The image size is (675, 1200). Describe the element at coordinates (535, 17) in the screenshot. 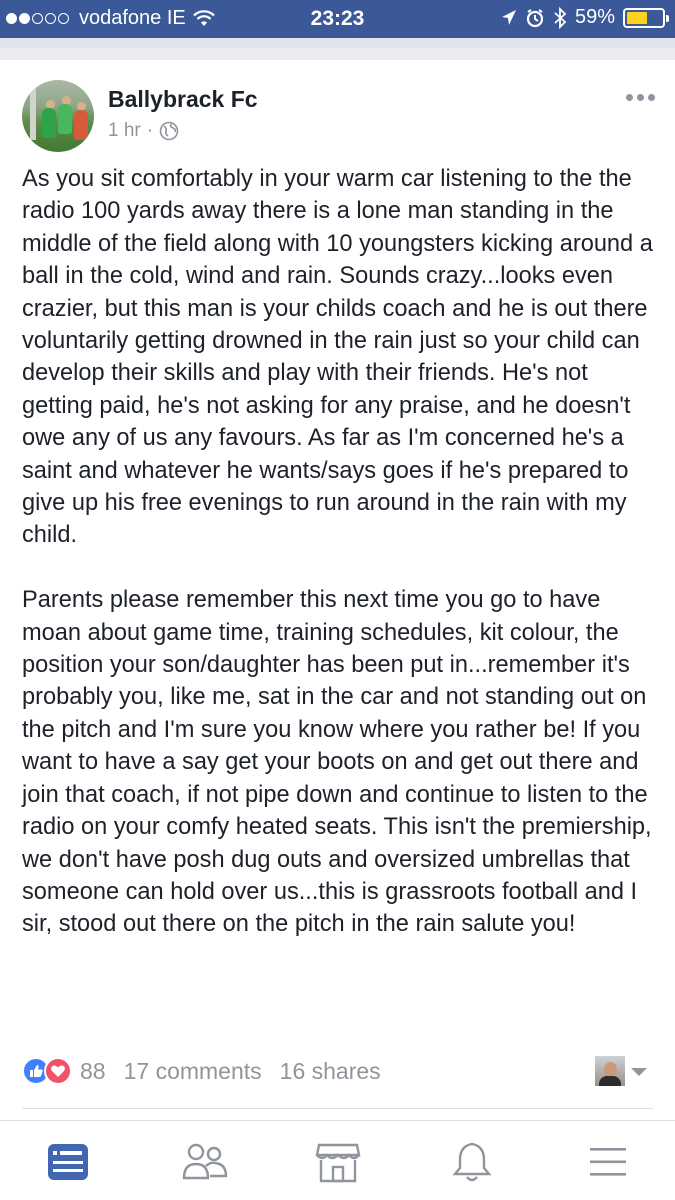

I see `alarm-icon` at that location.